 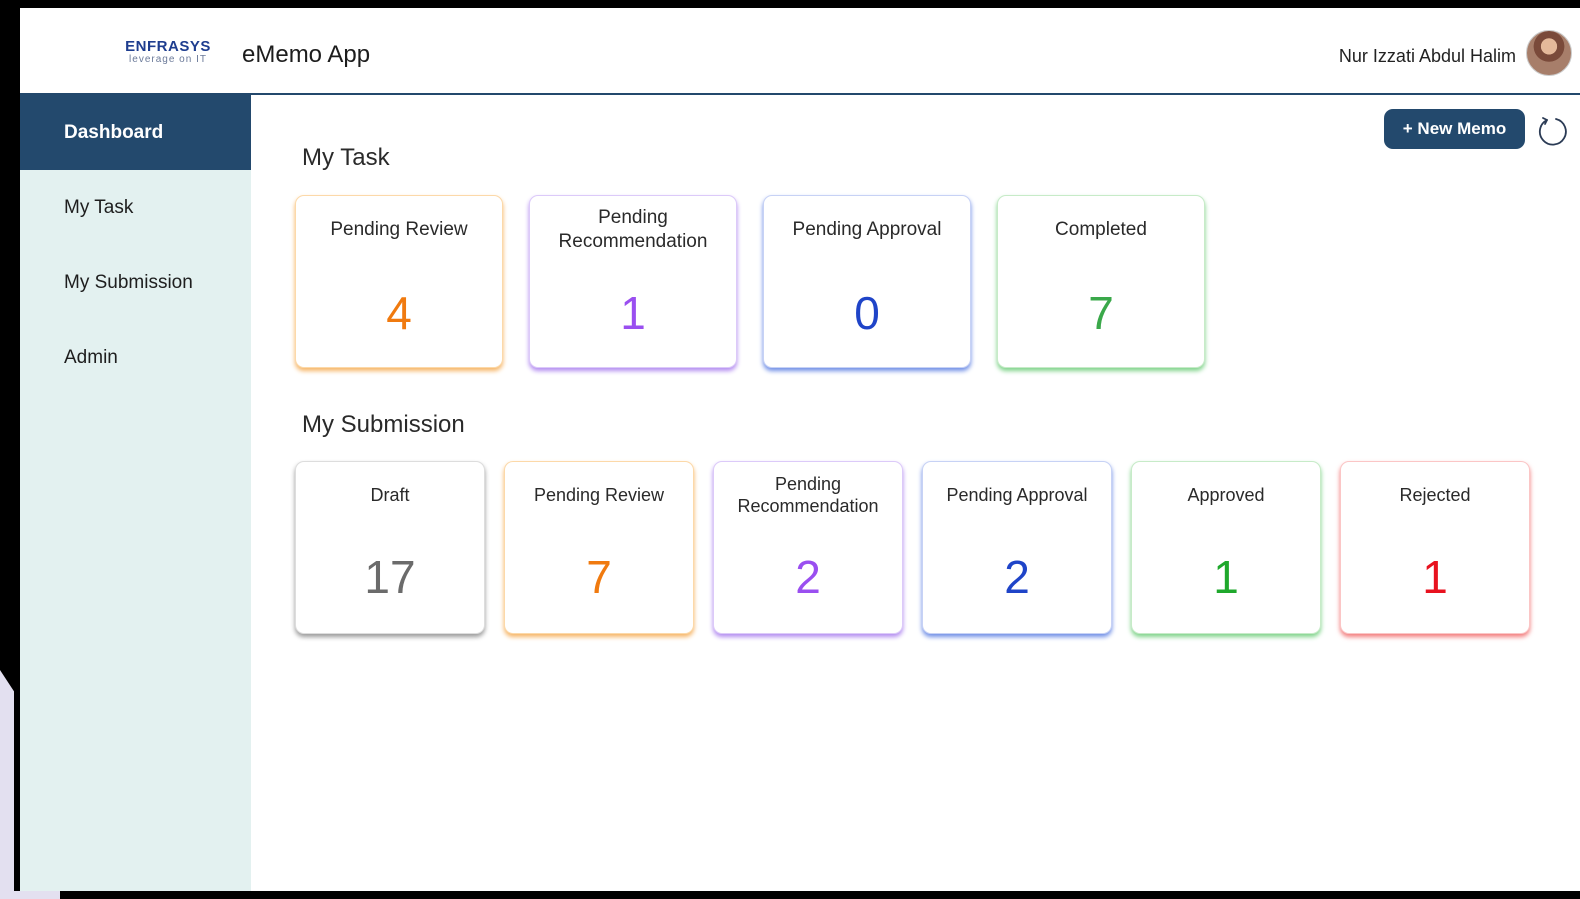 What do you see at coordinates (135, 493) in the screenshot?
I see `sidebar: Dashboard My Task My Submission Admin` at bounding box center [135, 493].